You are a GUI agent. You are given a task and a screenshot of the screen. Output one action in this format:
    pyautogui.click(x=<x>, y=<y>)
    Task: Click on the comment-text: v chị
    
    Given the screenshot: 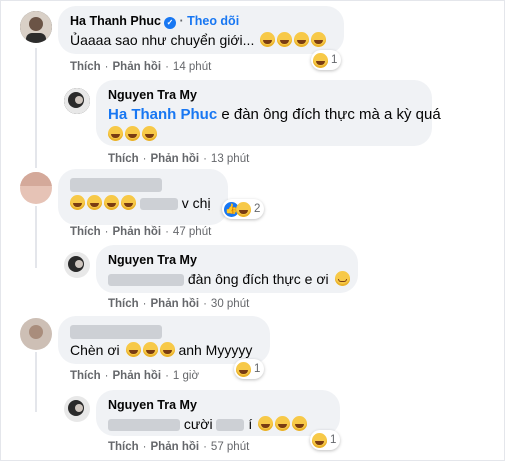 What is the action you would take?
    pyautogui.click(x=196, y=203)
    